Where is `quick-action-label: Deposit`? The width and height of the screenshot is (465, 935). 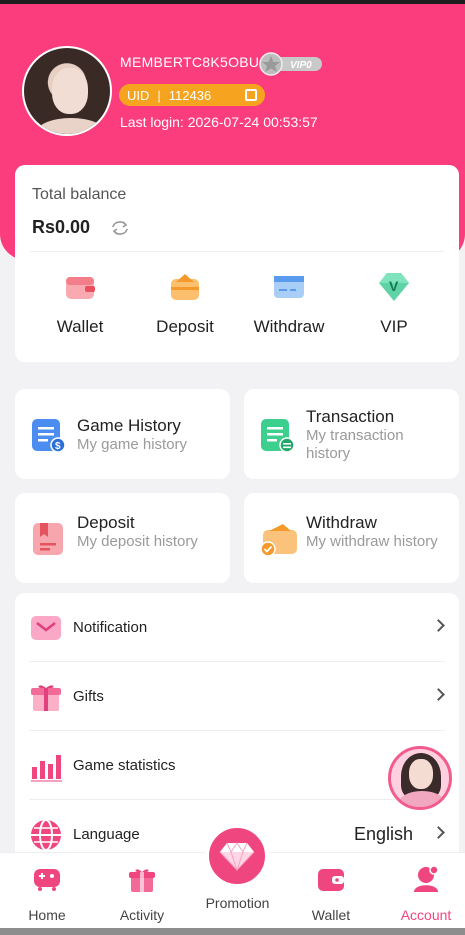 quick-action-label: Deposit is located at coordinates (185, 326).